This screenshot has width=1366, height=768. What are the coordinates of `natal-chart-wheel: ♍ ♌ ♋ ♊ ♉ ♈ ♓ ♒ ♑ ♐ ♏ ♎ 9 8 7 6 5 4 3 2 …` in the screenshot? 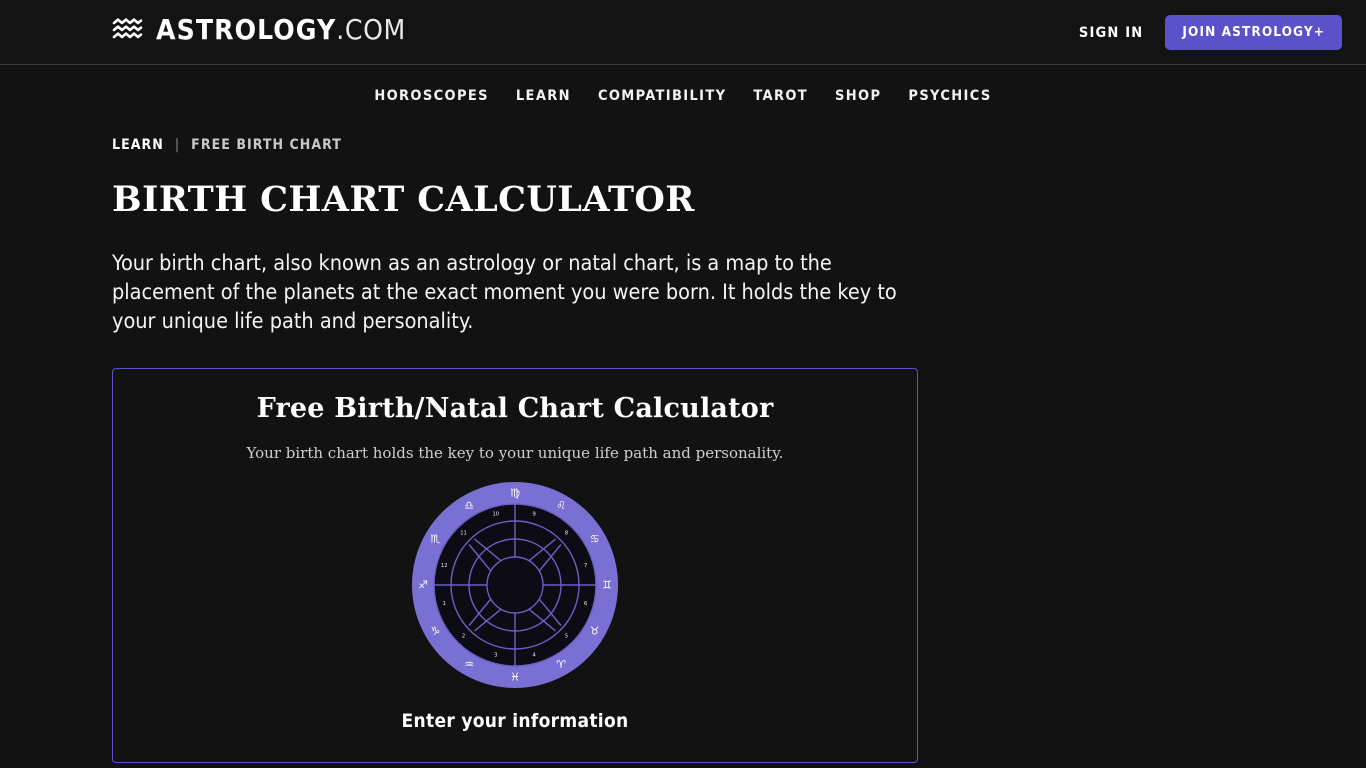 It's located at (515, 585).